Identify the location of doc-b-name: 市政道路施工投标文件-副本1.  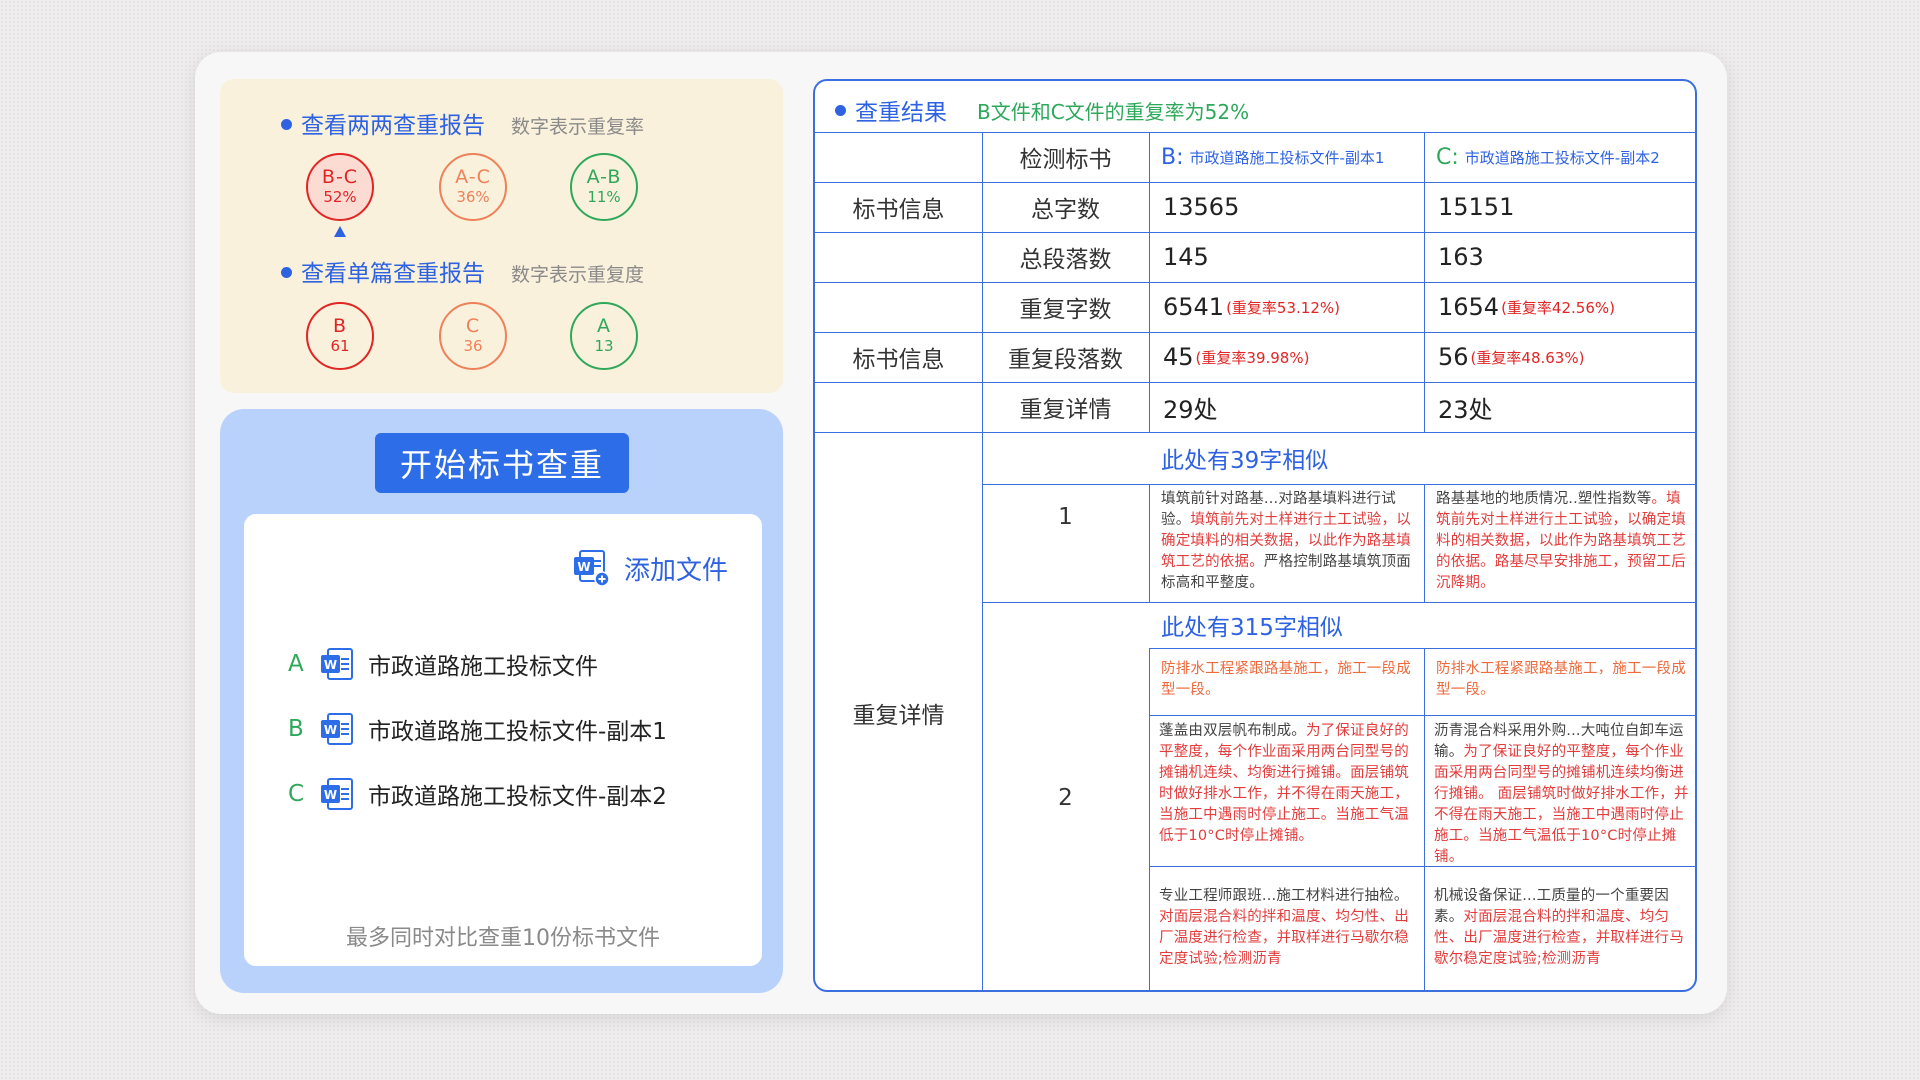
(1287, 157).